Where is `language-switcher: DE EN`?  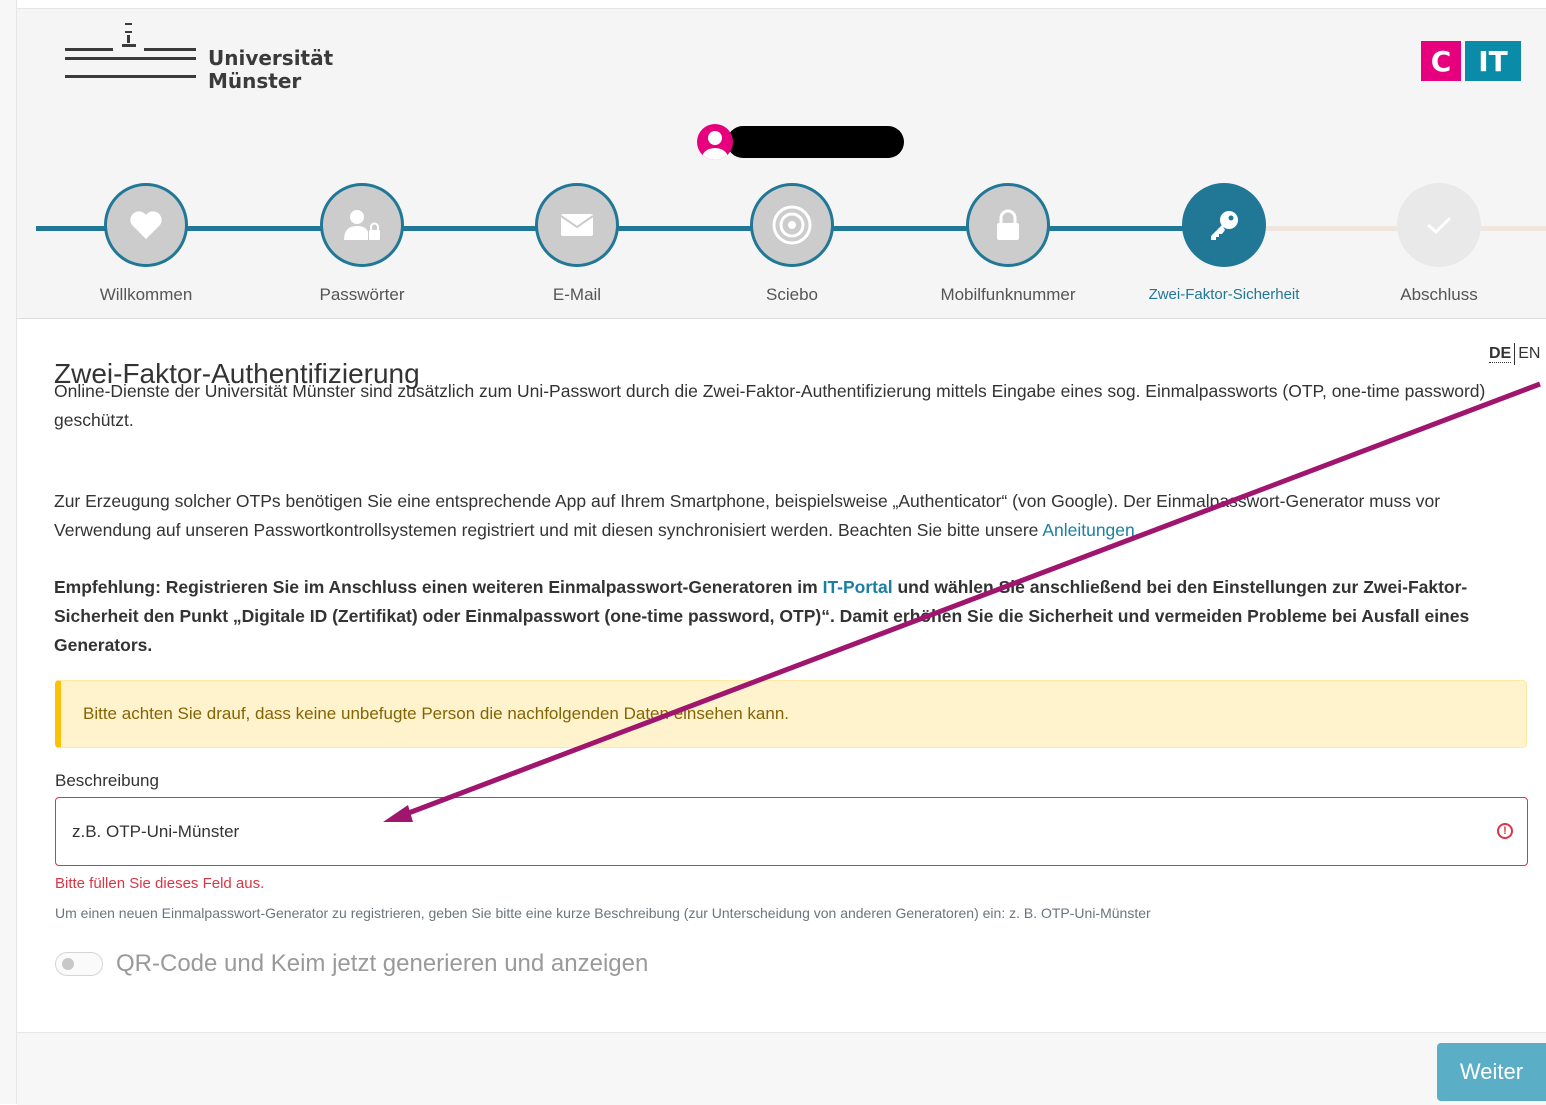 language-switcher: DE EN is located at coordinates (1514, 354).